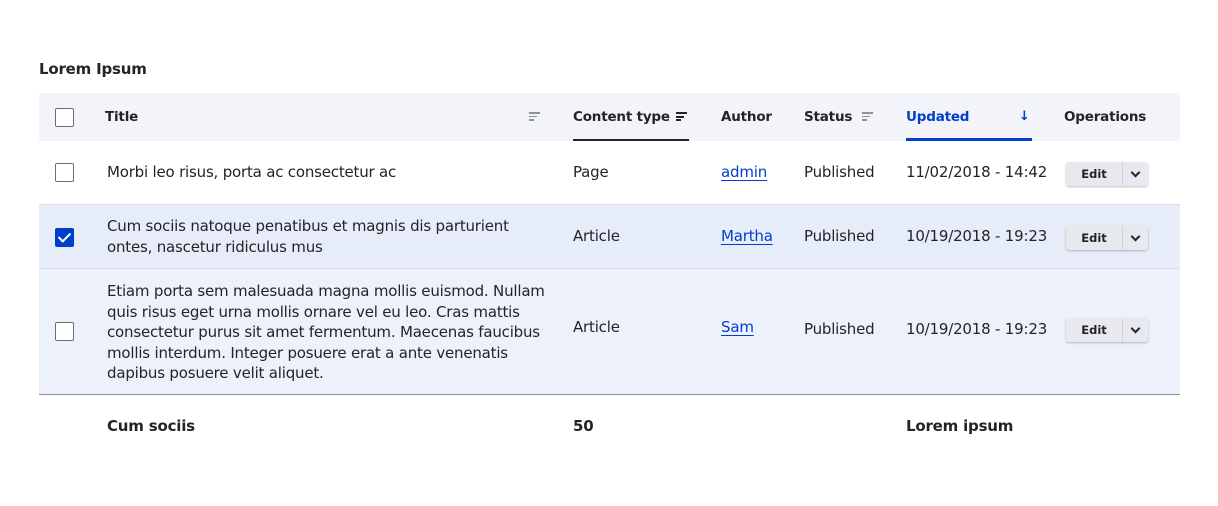 This screenshot has width=1218, height=506. What do you see at coordinates (621, 117) in the screenshot?
I see `column-label-content-type: Content type` at bounding box center [621, 117].